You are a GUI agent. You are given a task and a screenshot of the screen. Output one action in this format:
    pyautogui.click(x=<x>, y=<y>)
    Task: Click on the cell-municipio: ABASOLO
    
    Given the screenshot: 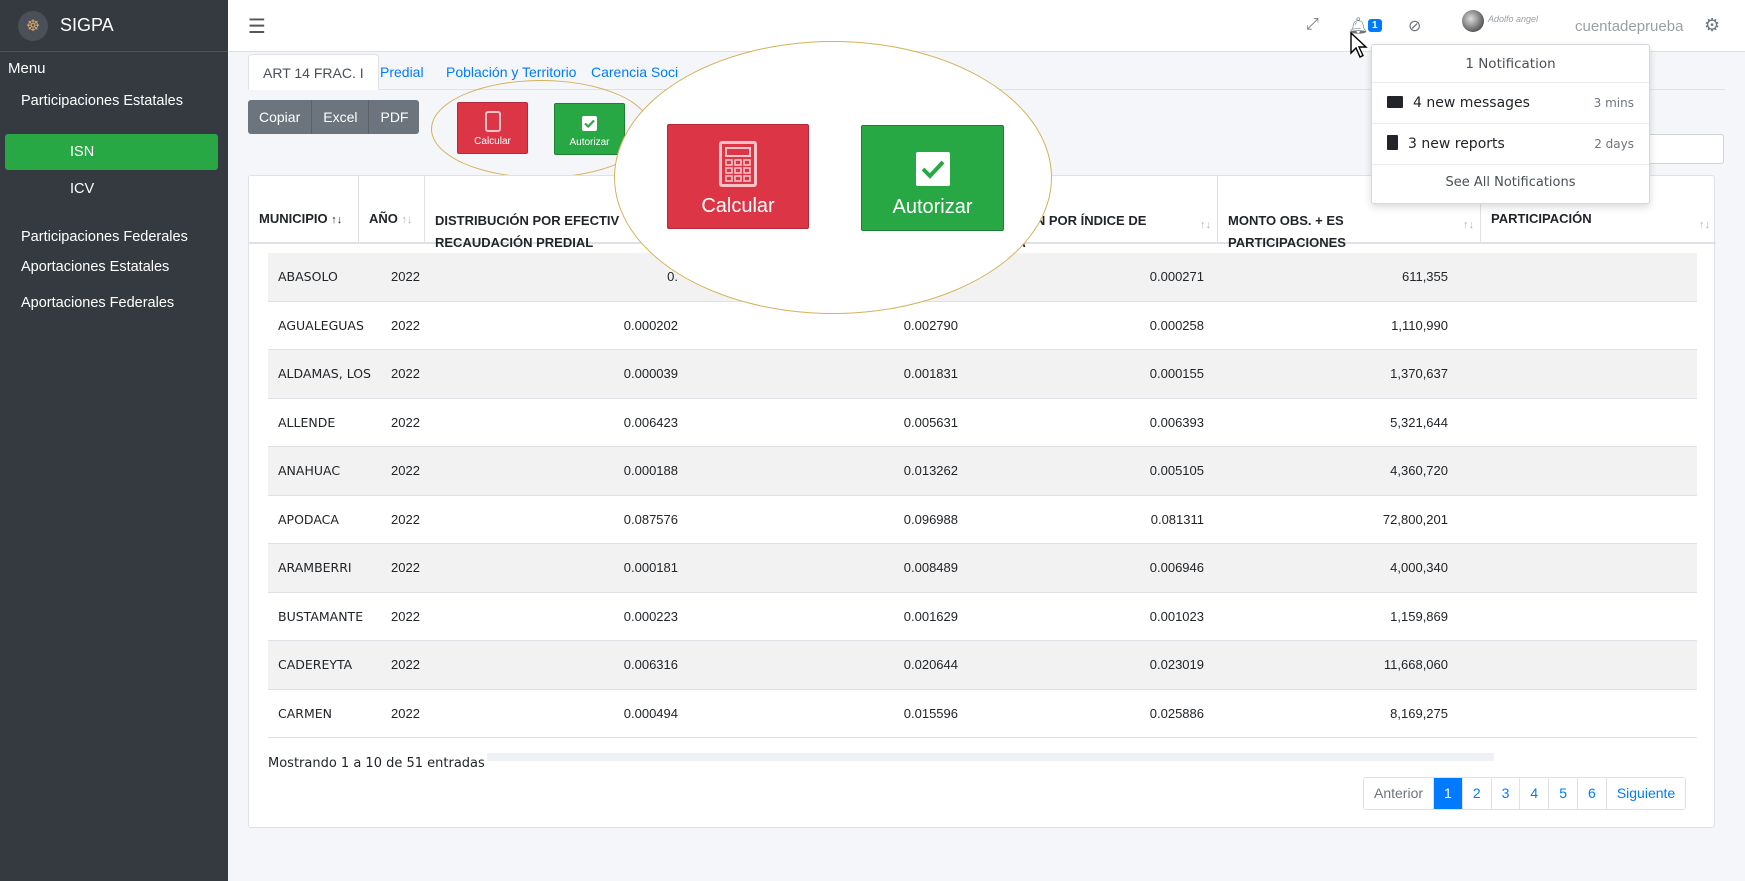 What is the action you would take?
    pyautogui.click(x=308, y=276)
    